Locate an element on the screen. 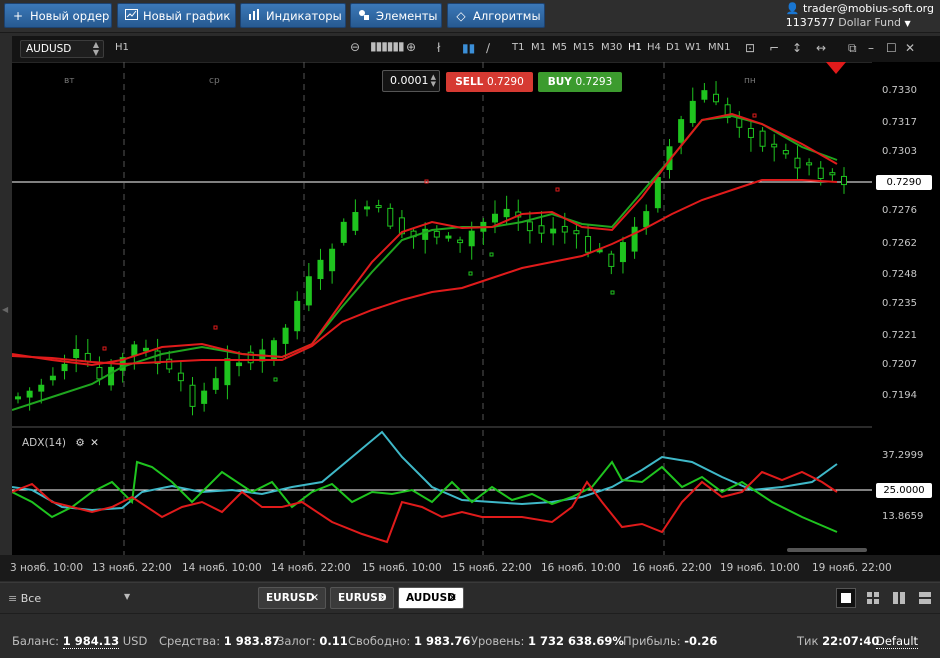  scroll-to-end-icon is located at coordinates (836, 68).